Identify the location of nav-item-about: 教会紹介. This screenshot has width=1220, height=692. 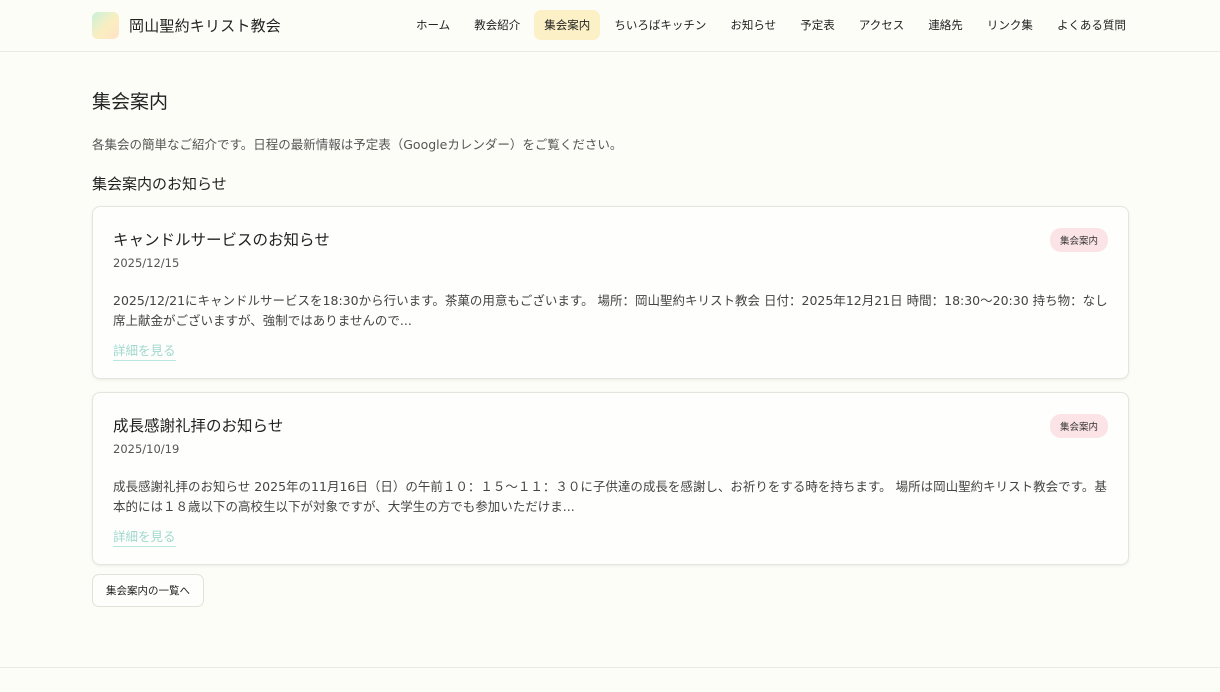
(497, 25).